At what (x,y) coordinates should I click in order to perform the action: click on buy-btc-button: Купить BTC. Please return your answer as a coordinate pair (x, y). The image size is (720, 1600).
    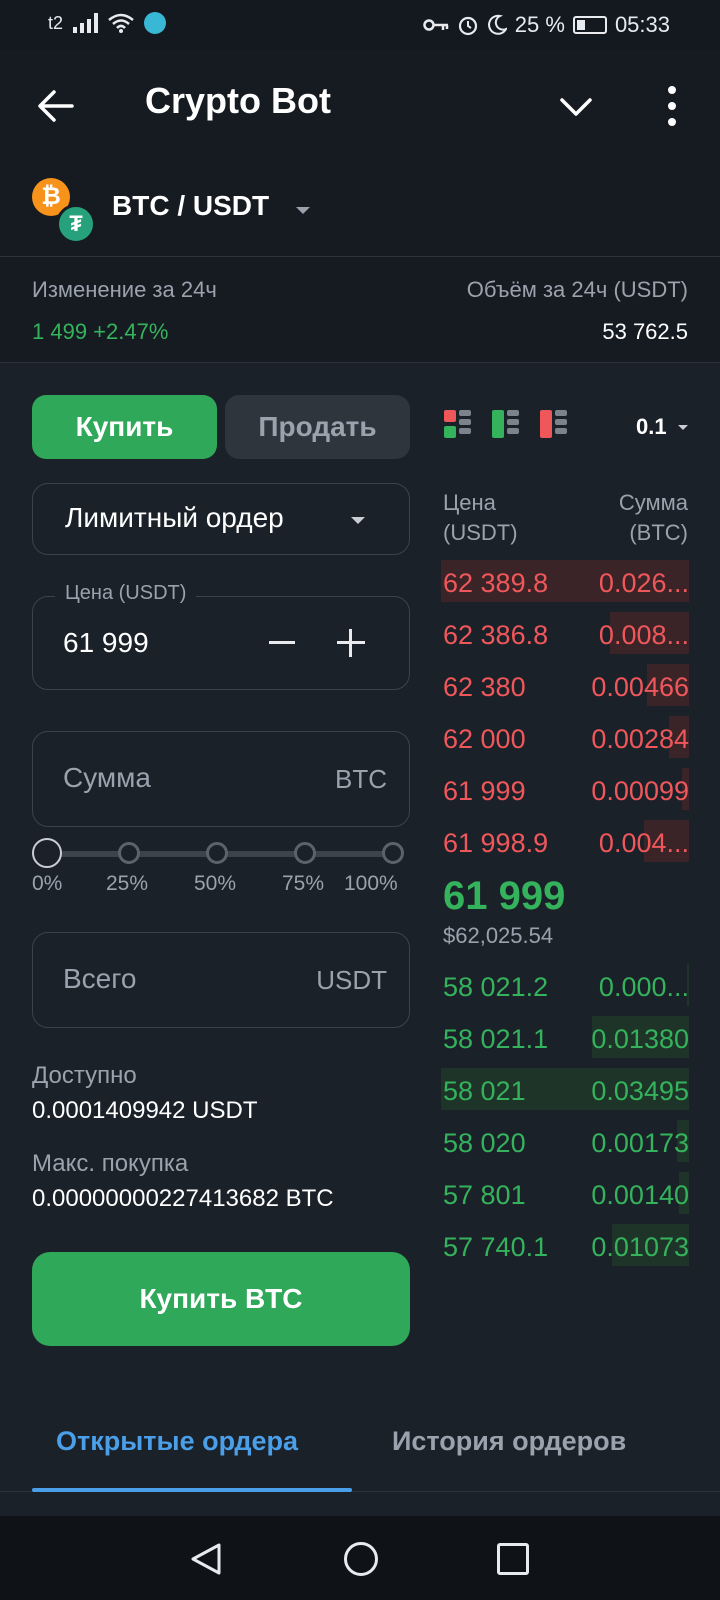
    Looking at the image, I should click on (221, 1299).